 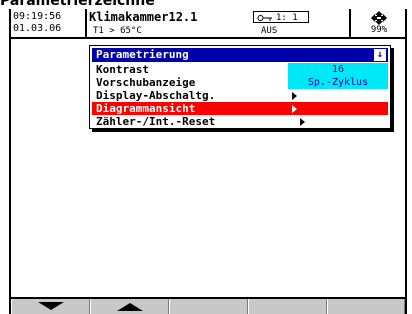 I want to click on menu-item-diagrammansicht: Diagrammansicht, so click(x=240, y=108).